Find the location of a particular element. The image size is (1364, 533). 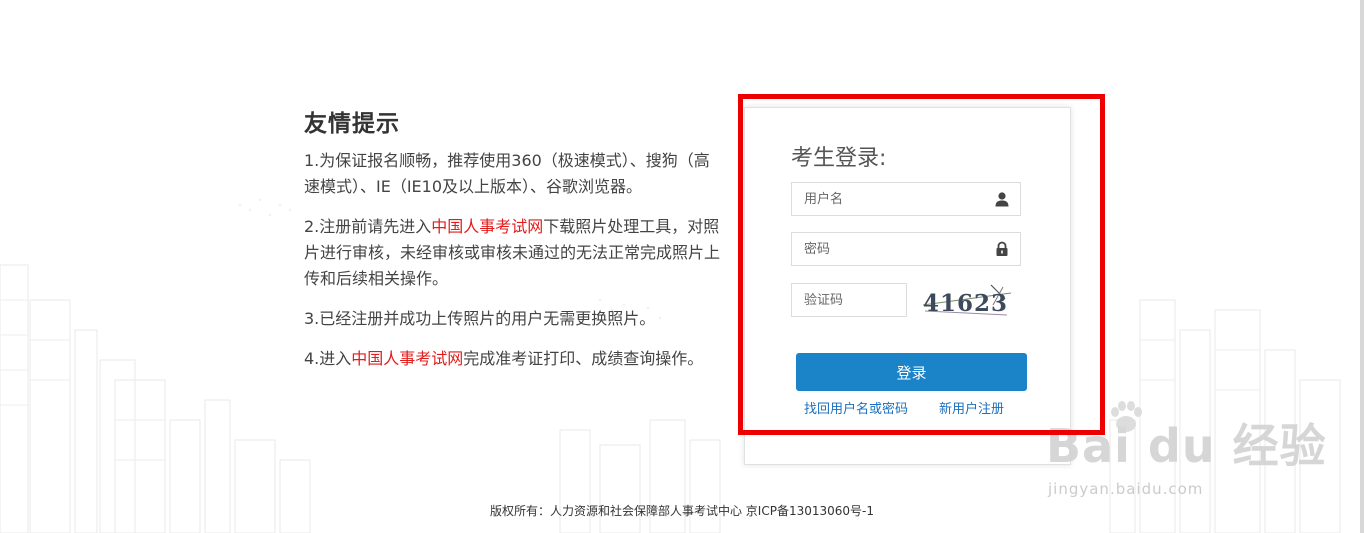

captcha-field is located at coordinates (849, 300).